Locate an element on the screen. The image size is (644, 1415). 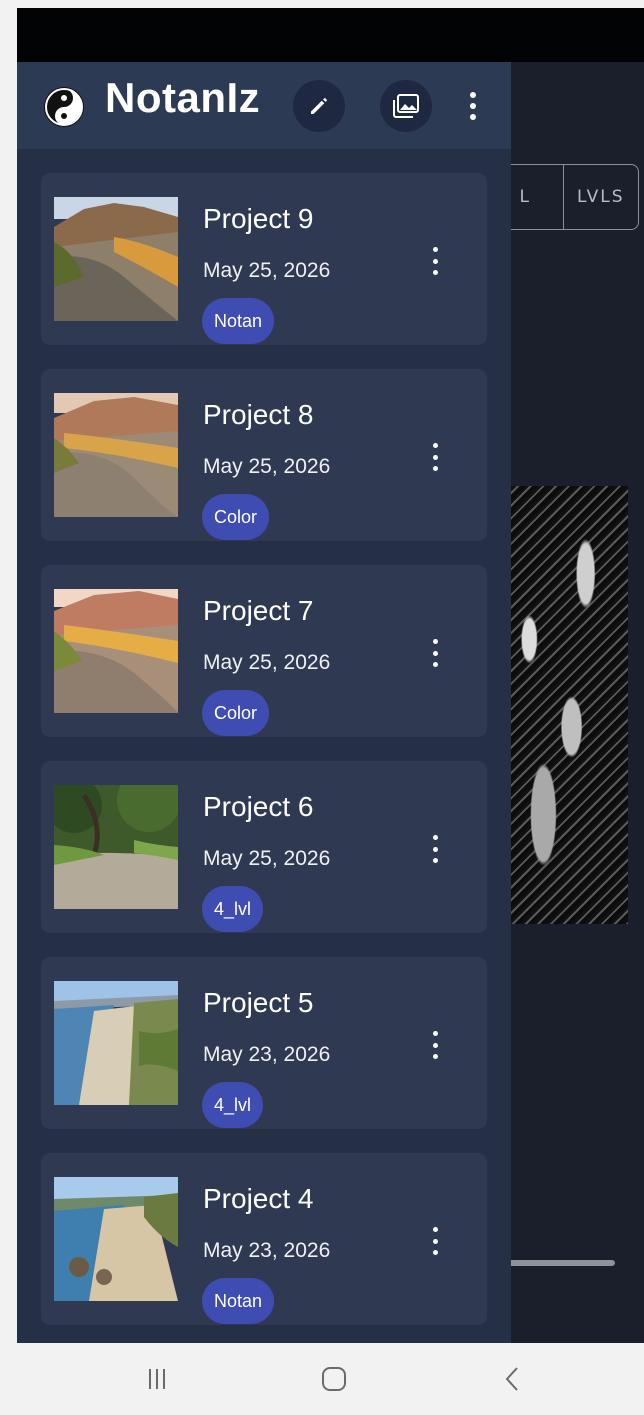
yin-yang-icon is located at coordinates (64, 107).